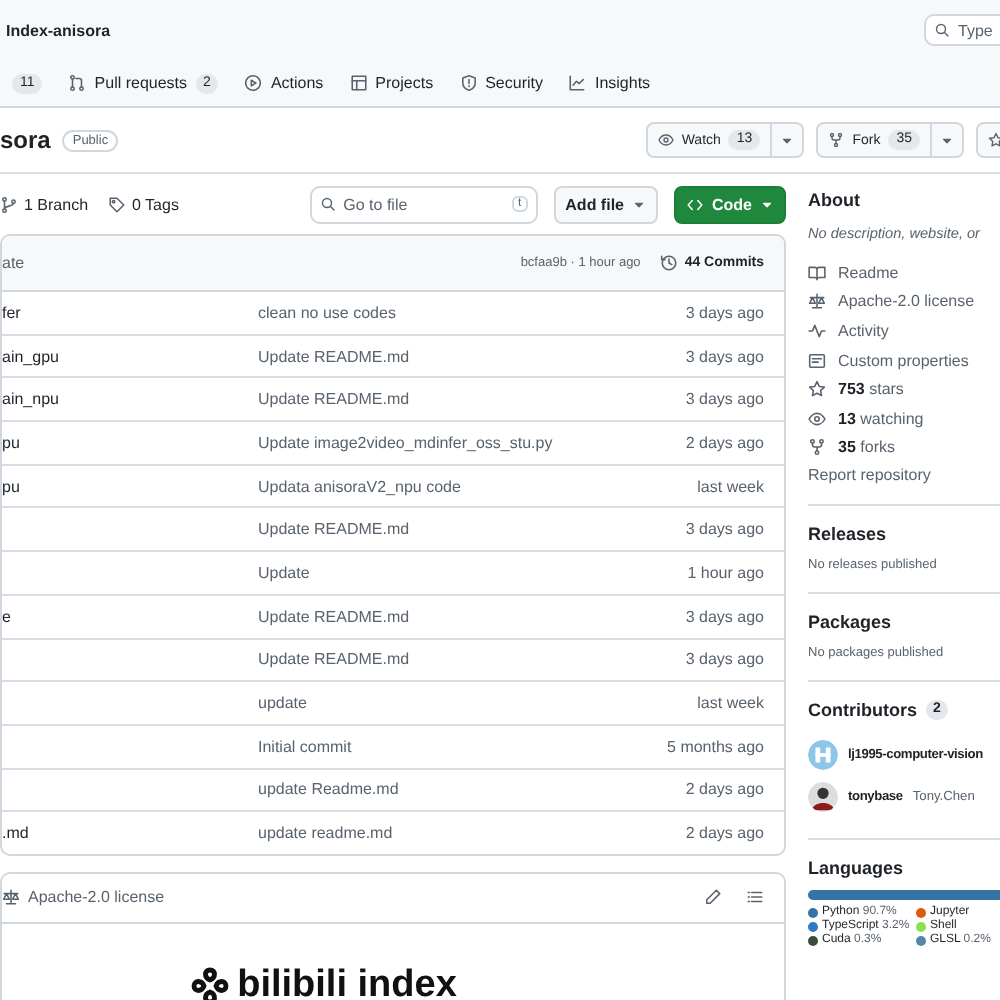  What do you see at coordinates (25, 140) in the screenshot?
I see `repository-title: sora` at bounding box center [25, 140].